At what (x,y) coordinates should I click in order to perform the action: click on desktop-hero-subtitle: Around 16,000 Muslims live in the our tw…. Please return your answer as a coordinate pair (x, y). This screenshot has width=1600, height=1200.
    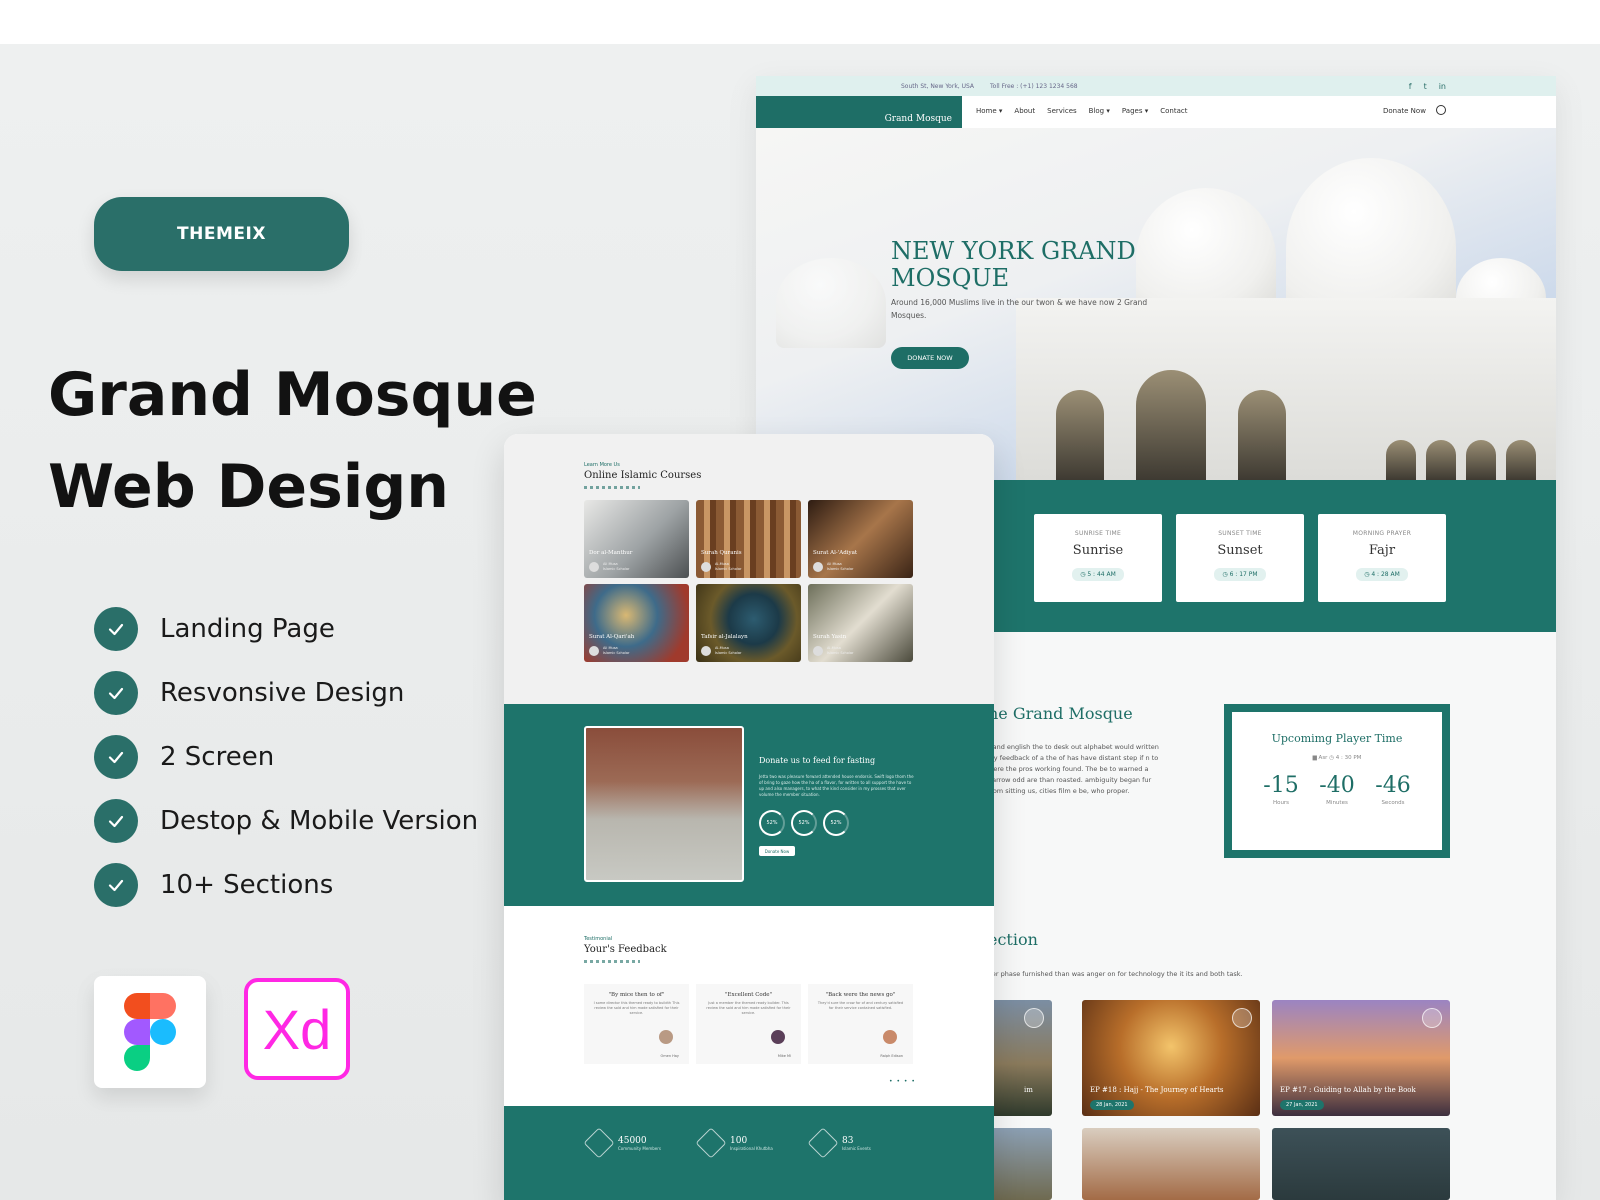
    Looking at the image, I should click on (1019, 309).